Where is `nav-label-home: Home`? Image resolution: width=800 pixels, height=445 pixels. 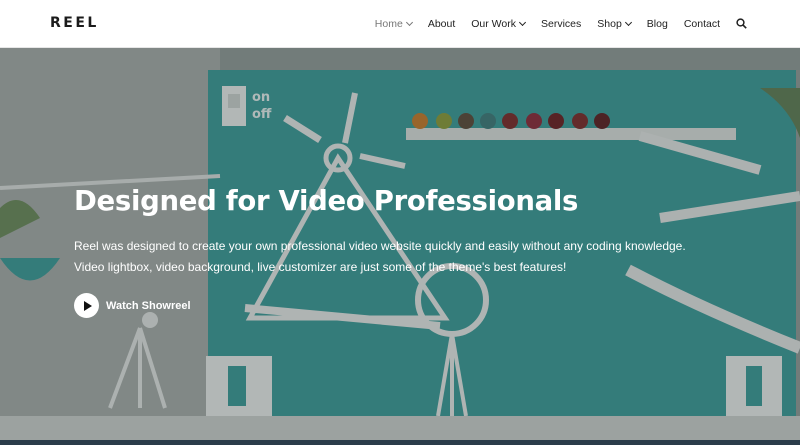 nav-label-home: Home is located at coordinates (388, 24).